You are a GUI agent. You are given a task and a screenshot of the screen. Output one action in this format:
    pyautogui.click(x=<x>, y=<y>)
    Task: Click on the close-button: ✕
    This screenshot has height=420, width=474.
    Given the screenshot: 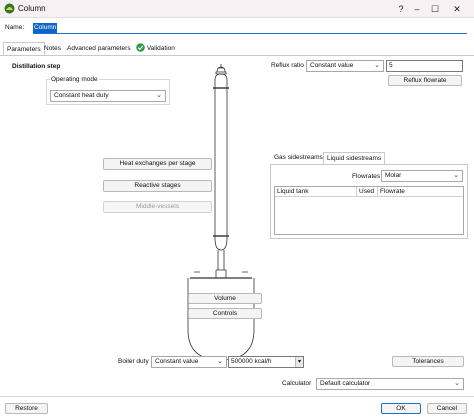 What is the action you would take?
    pyautogui.click(x=457, y=9)
    